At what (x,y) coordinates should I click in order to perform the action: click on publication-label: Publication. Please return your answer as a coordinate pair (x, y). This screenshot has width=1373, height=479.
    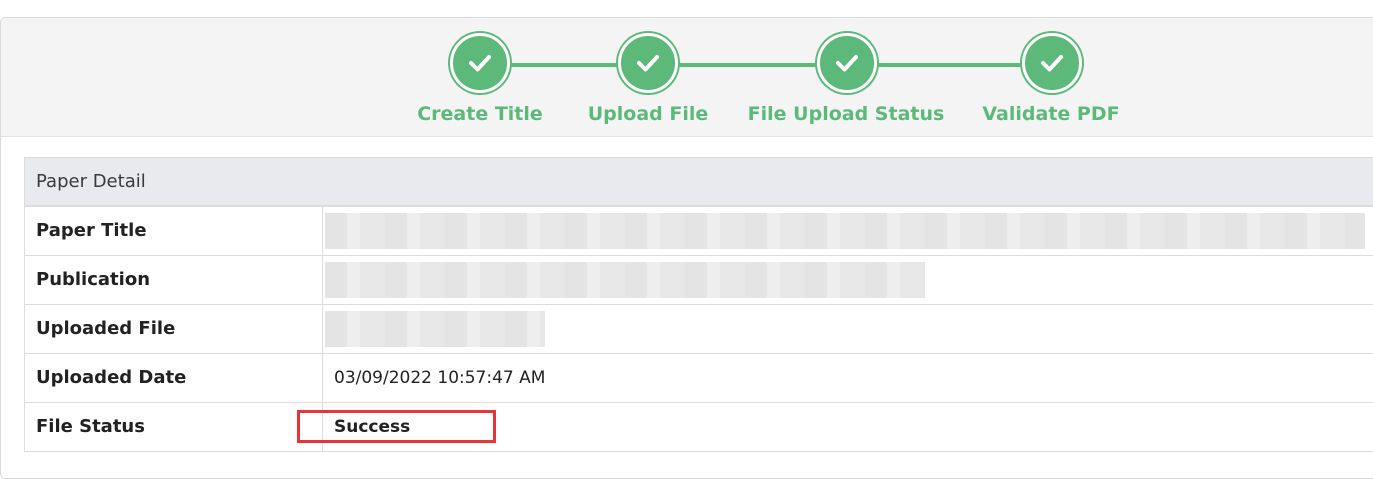
    Looking at the image, I should click on (93, 279).